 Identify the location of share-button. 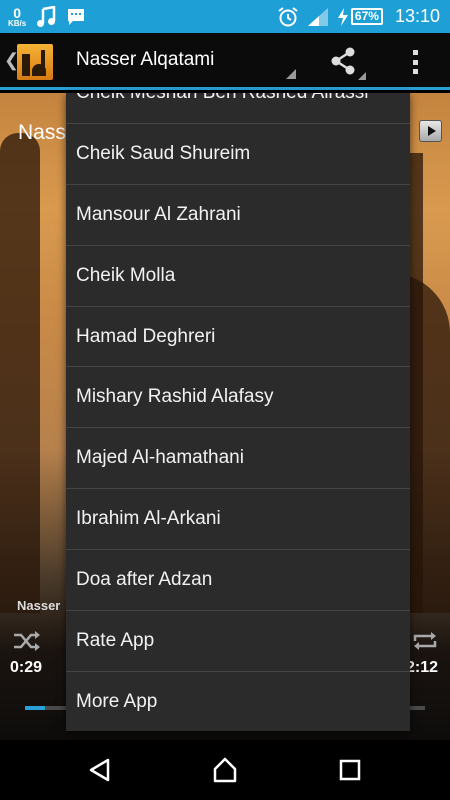
(347, 63).